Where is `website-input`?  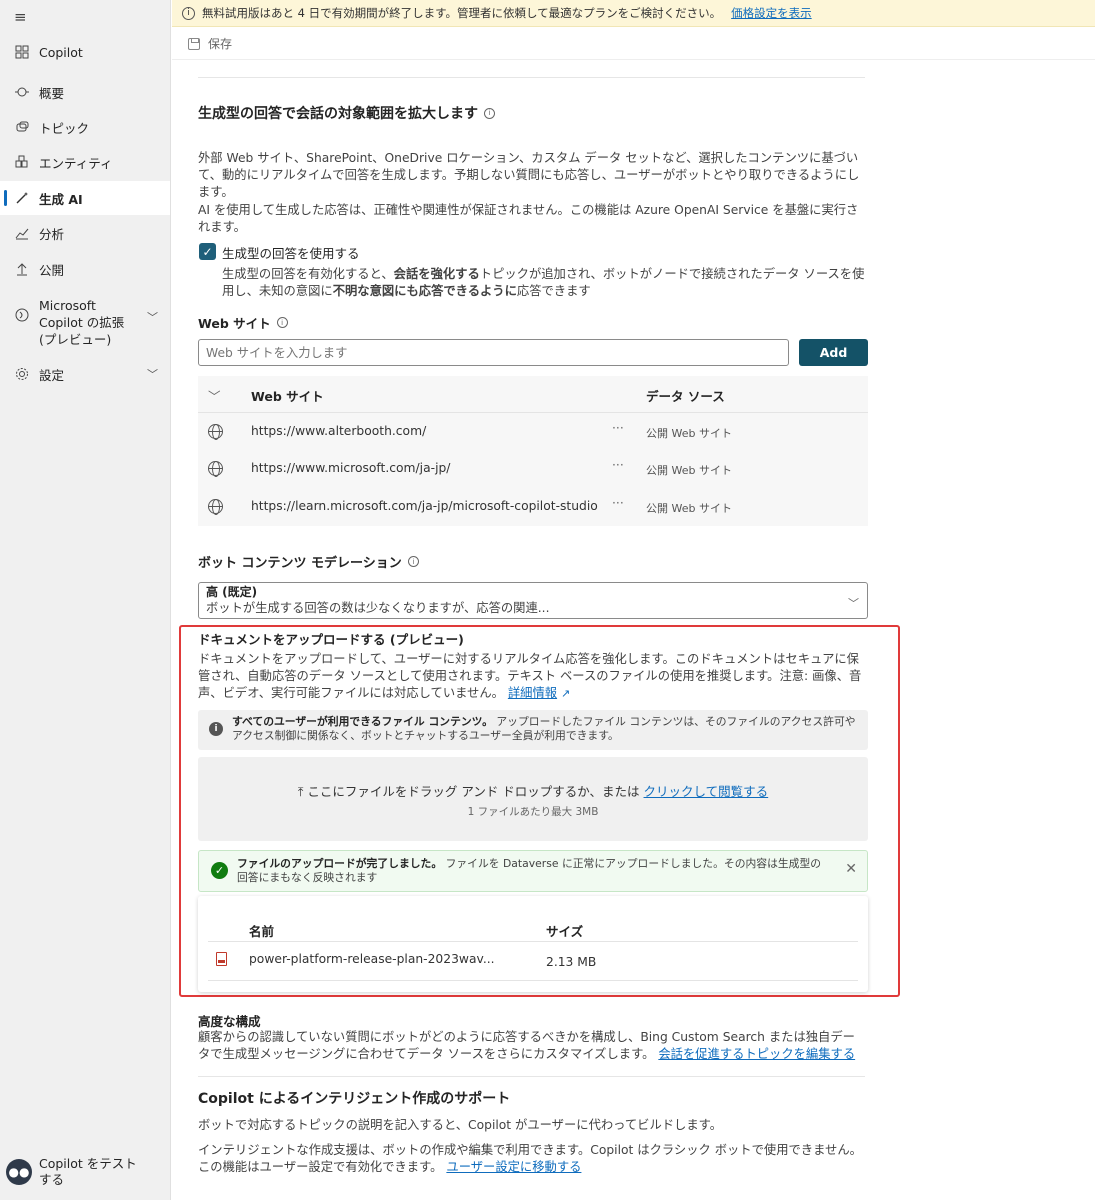 website-input is located at coordinates (493, 352).